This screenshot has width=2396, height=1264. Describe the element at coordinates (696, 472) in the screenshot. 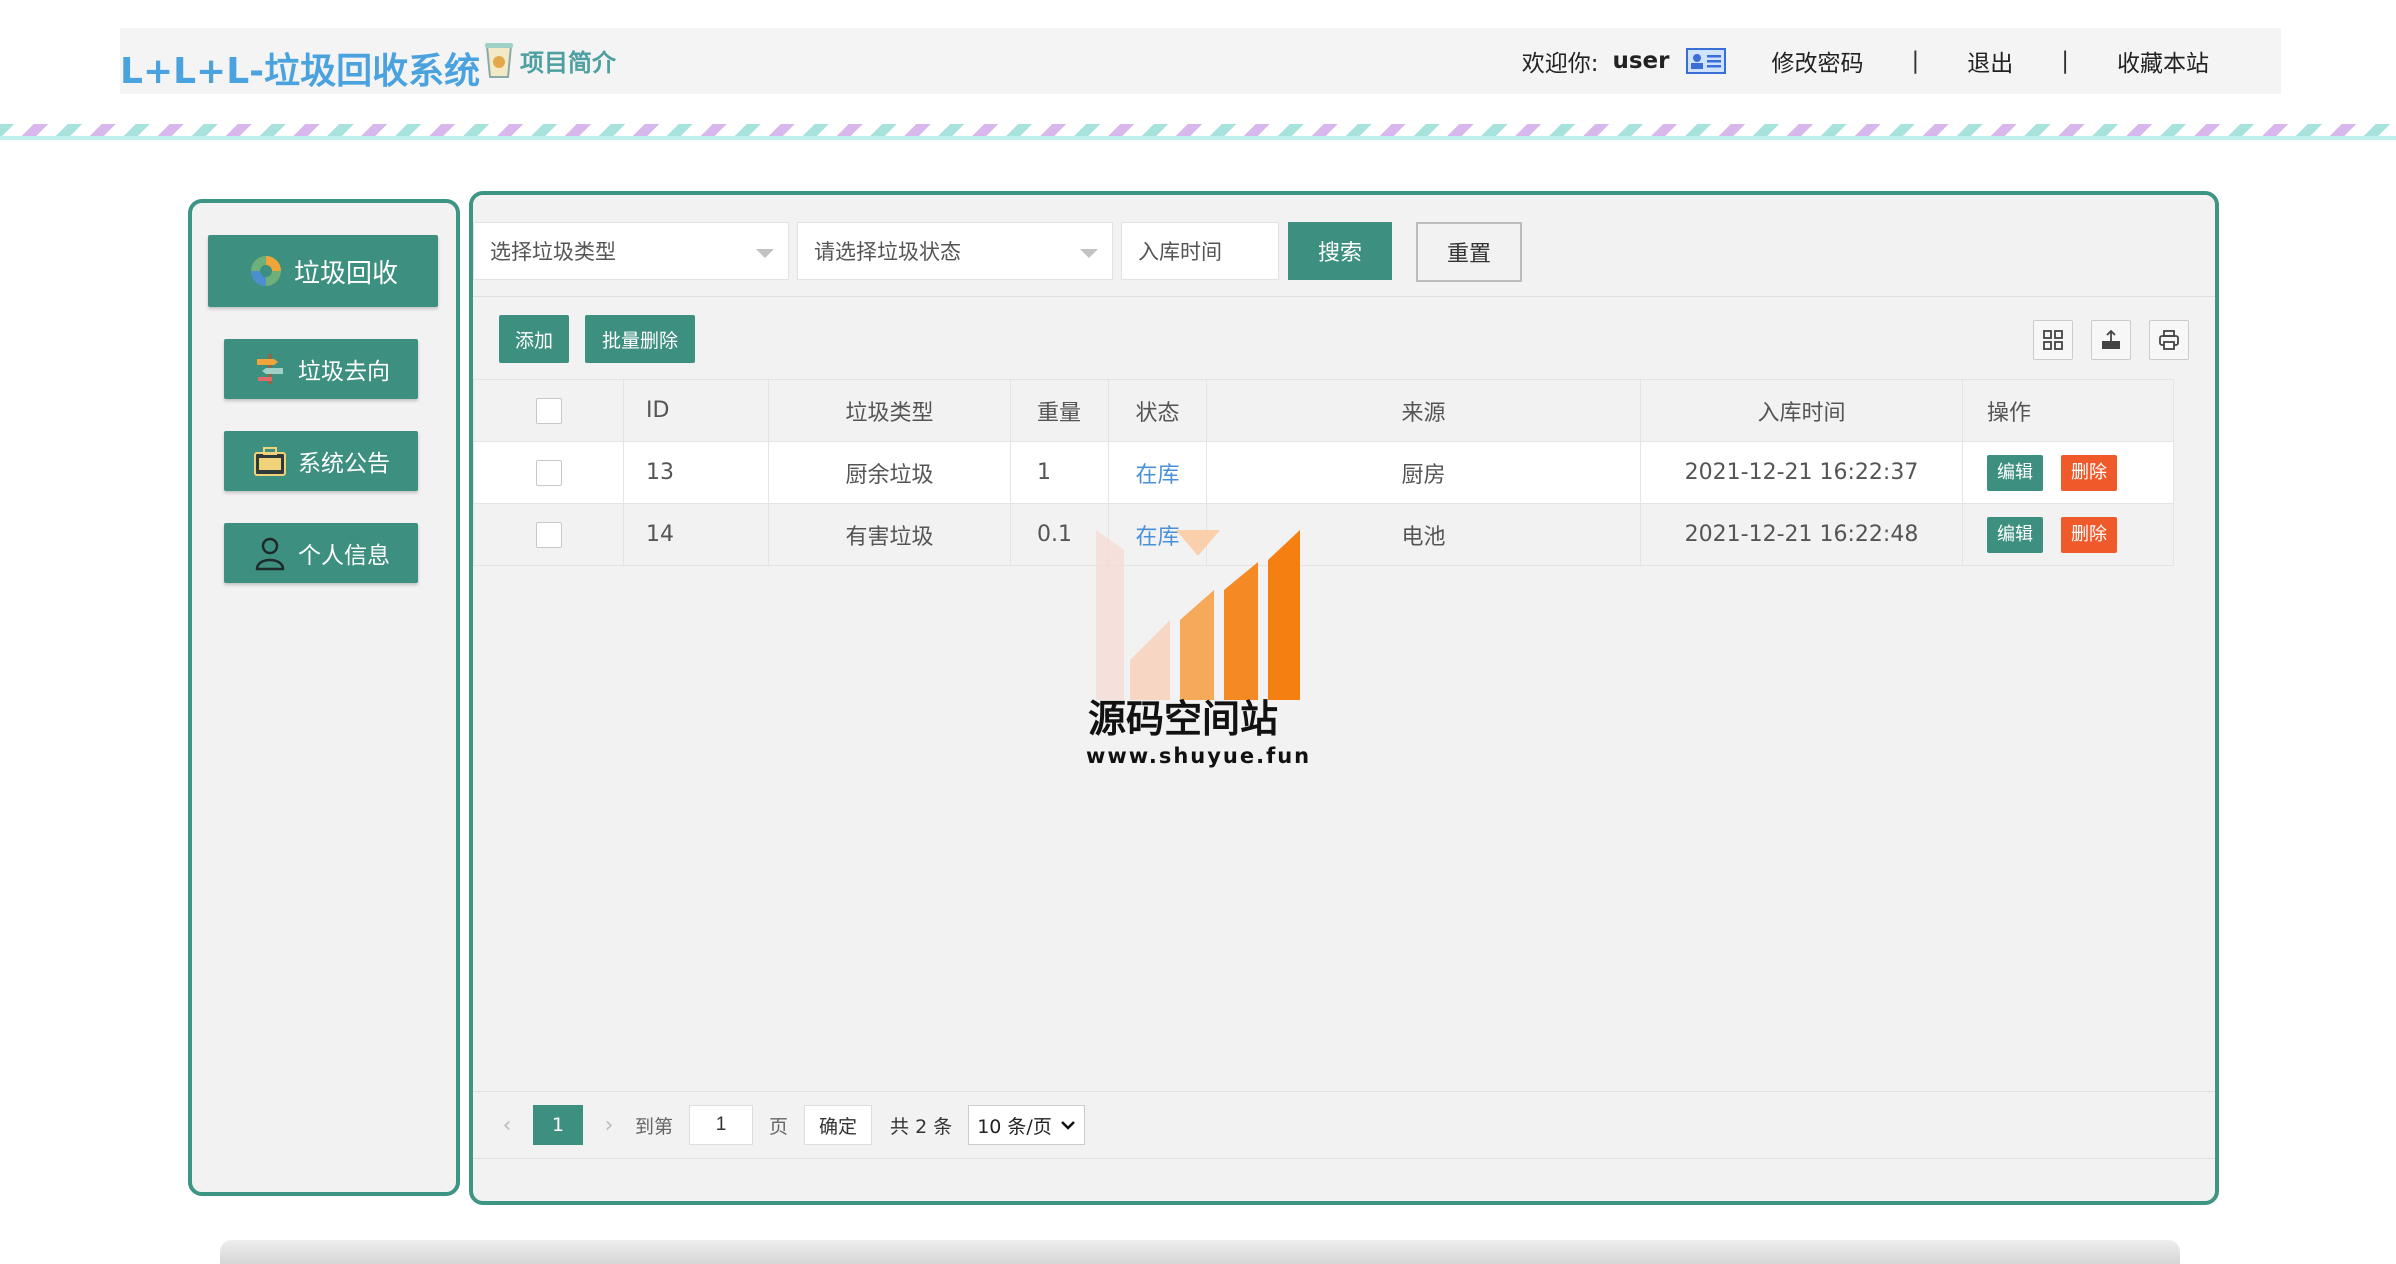

I see `cell-id: 13` at that location.